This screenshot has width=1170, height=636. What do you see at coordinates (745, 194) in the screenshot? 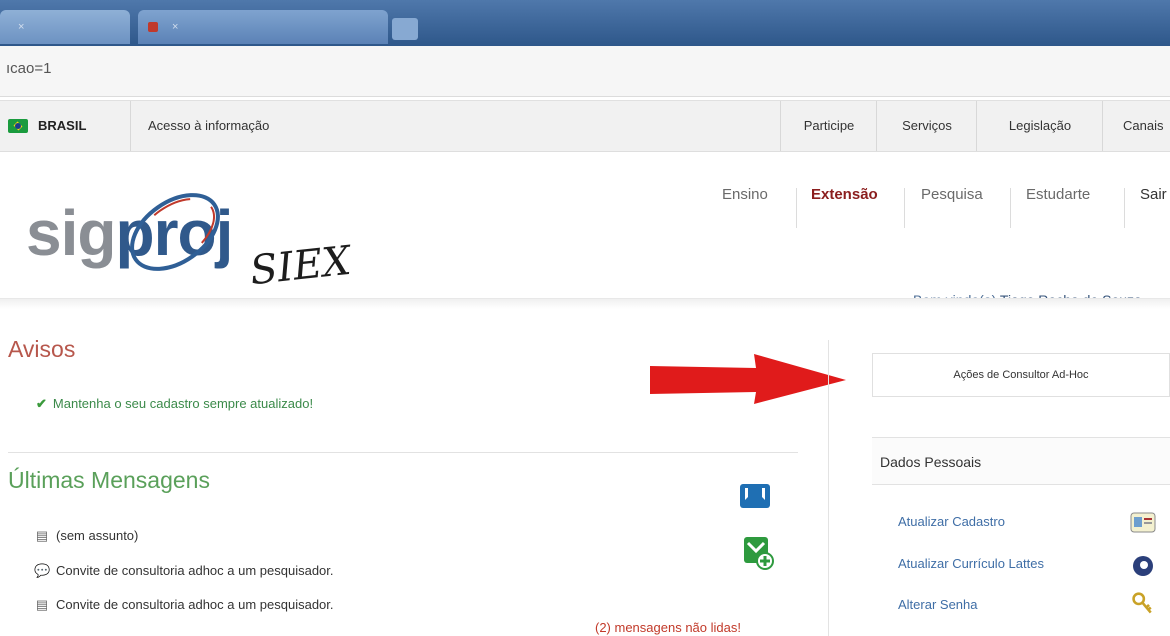
I see `nav-ensino: Ensino` at bounding box center [745, 194].